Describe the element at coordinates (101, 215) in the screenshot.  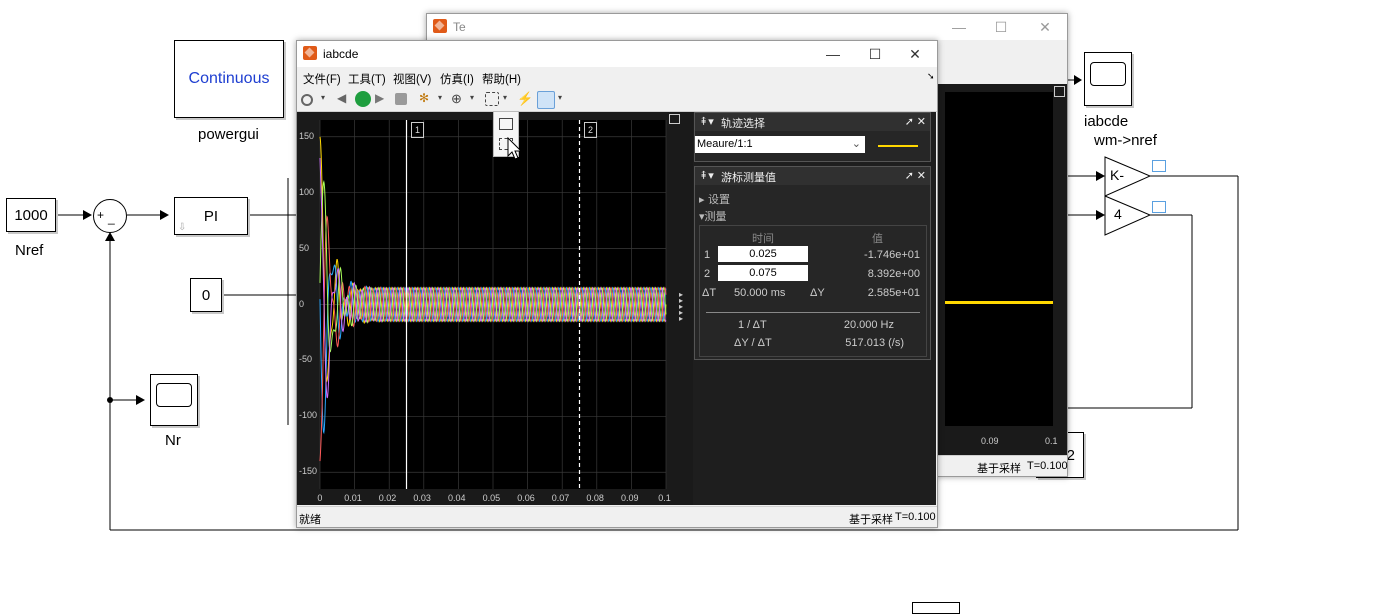
I see `sum-plus-sign: +` at that location.